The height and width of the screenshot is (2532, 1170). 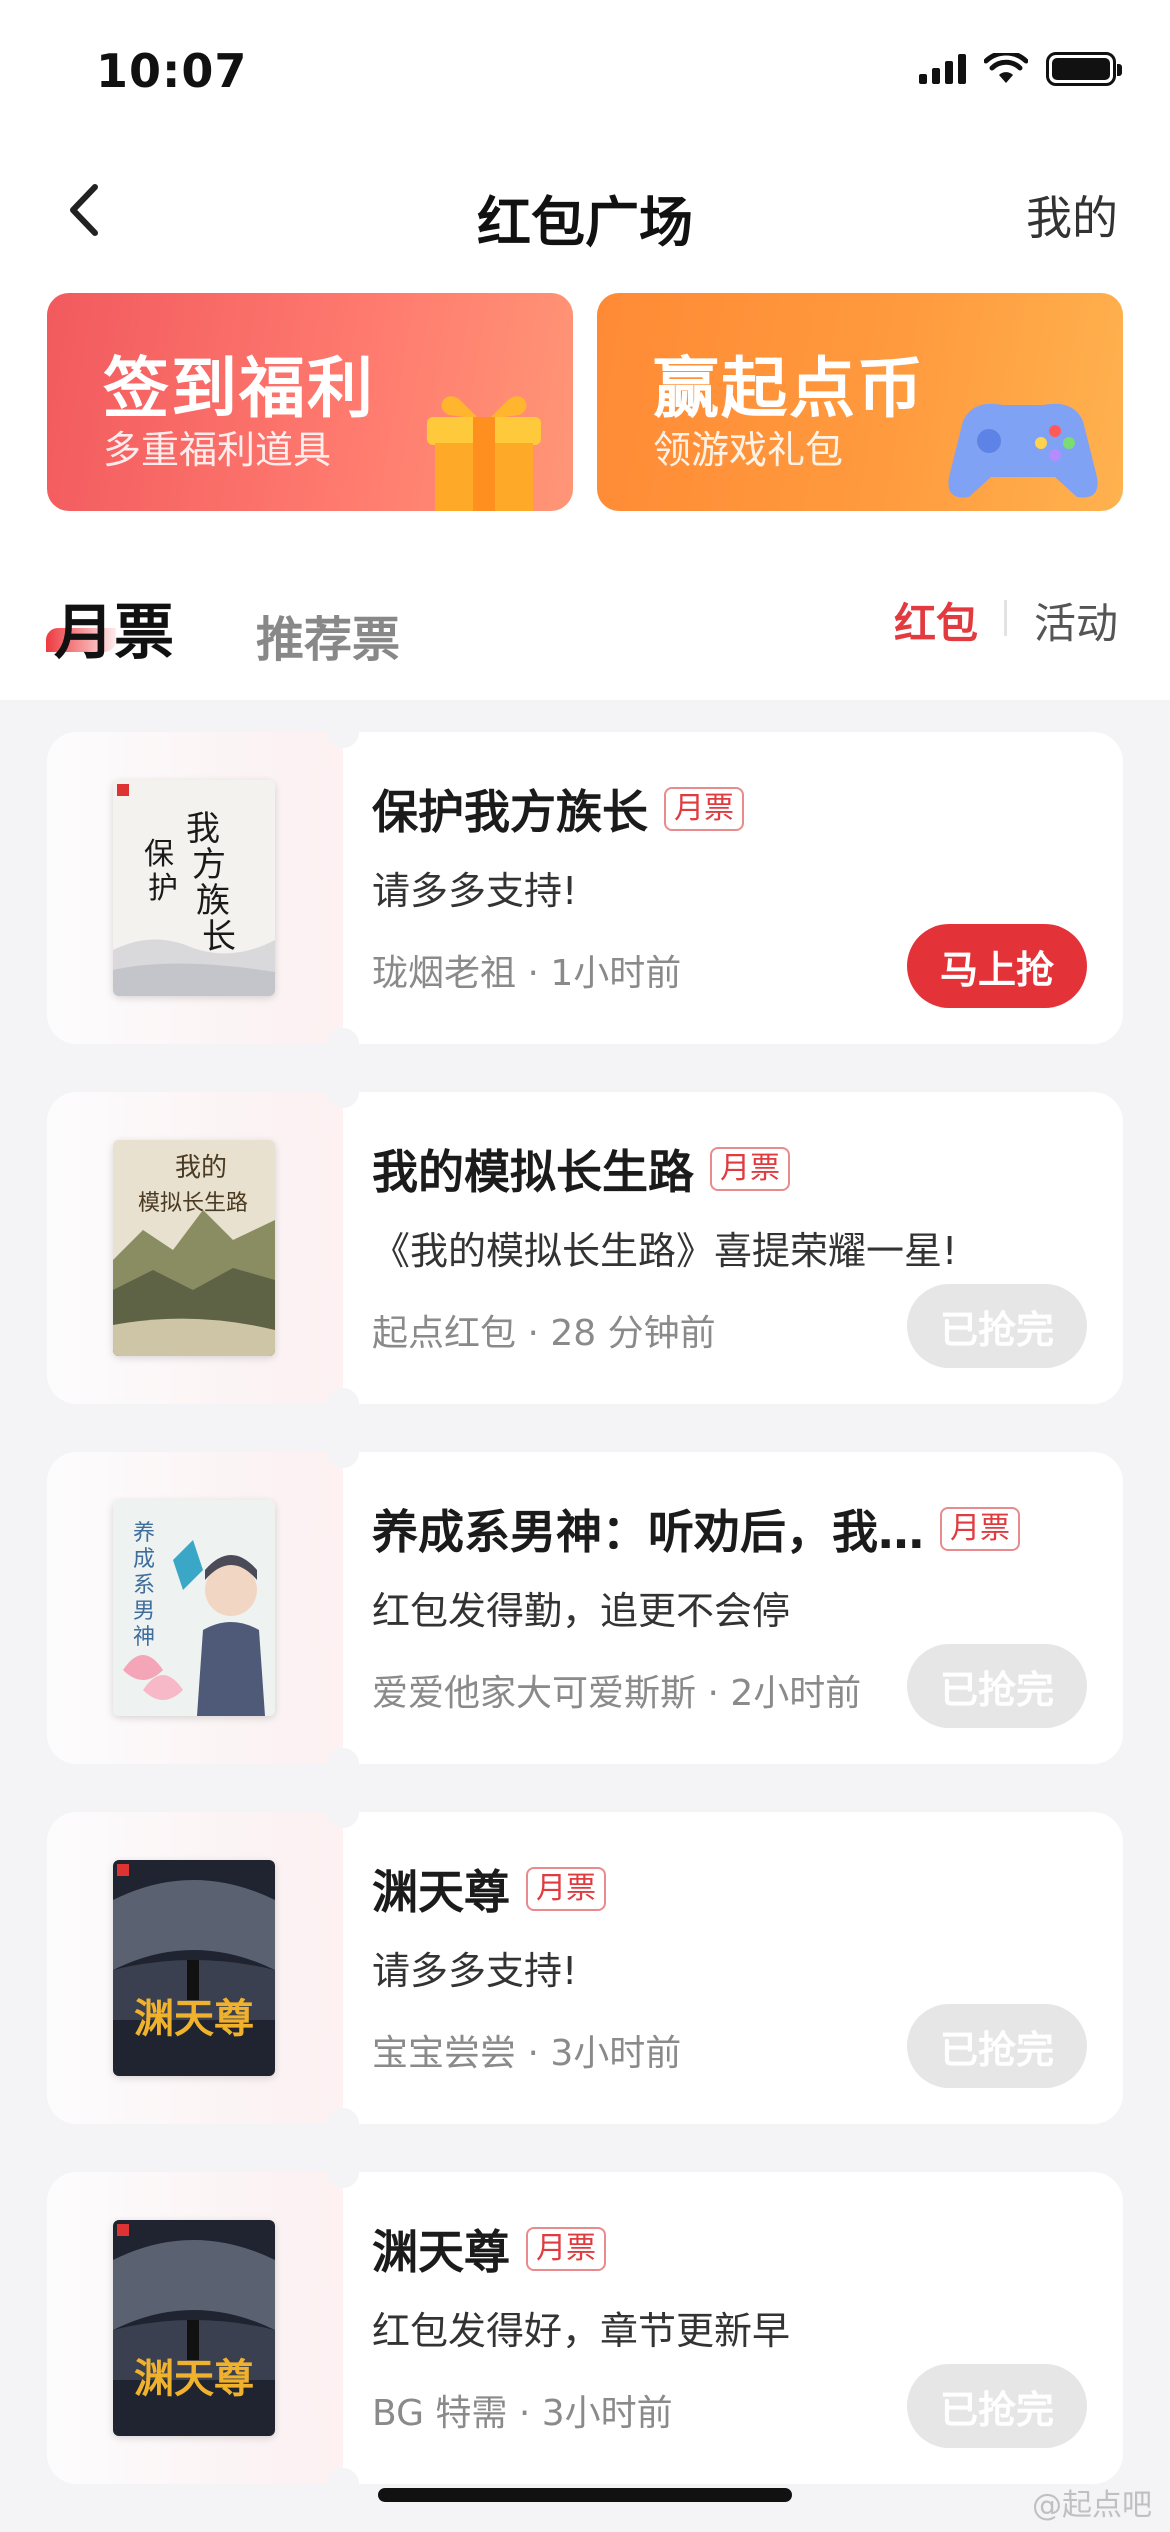 What do you see at coordinates (527, 2053) in the screenshot?
I see `packet-meta: 宝宝尝尝 · 3小时前` at bounding box center [527, 2053].